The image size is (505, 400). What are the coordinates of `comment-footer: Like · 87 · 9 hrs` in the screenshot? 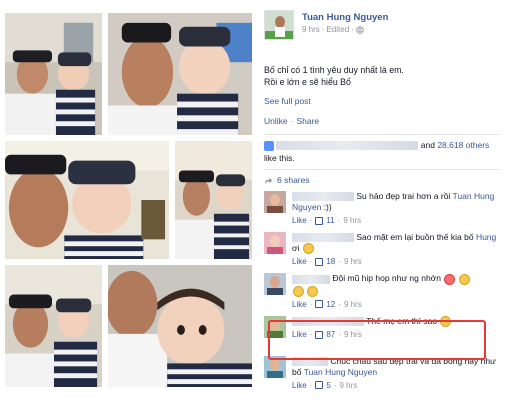 It's located at (327, 334).